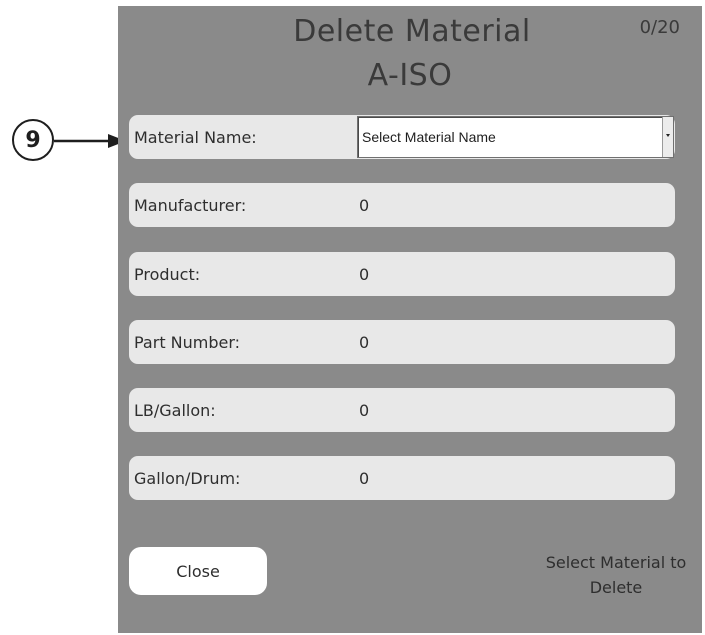  Describe the element at coordinates (402, 410) in the screenshot. I see `lb-gallon-row: LB/Gallon: 0` at that location.